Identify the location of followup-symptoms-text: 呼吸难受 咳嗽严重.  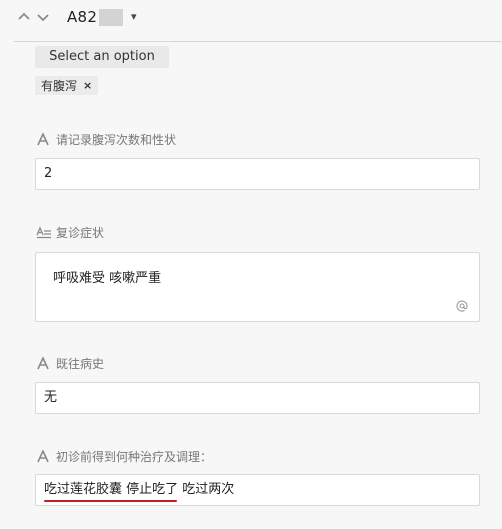
(107, 278).